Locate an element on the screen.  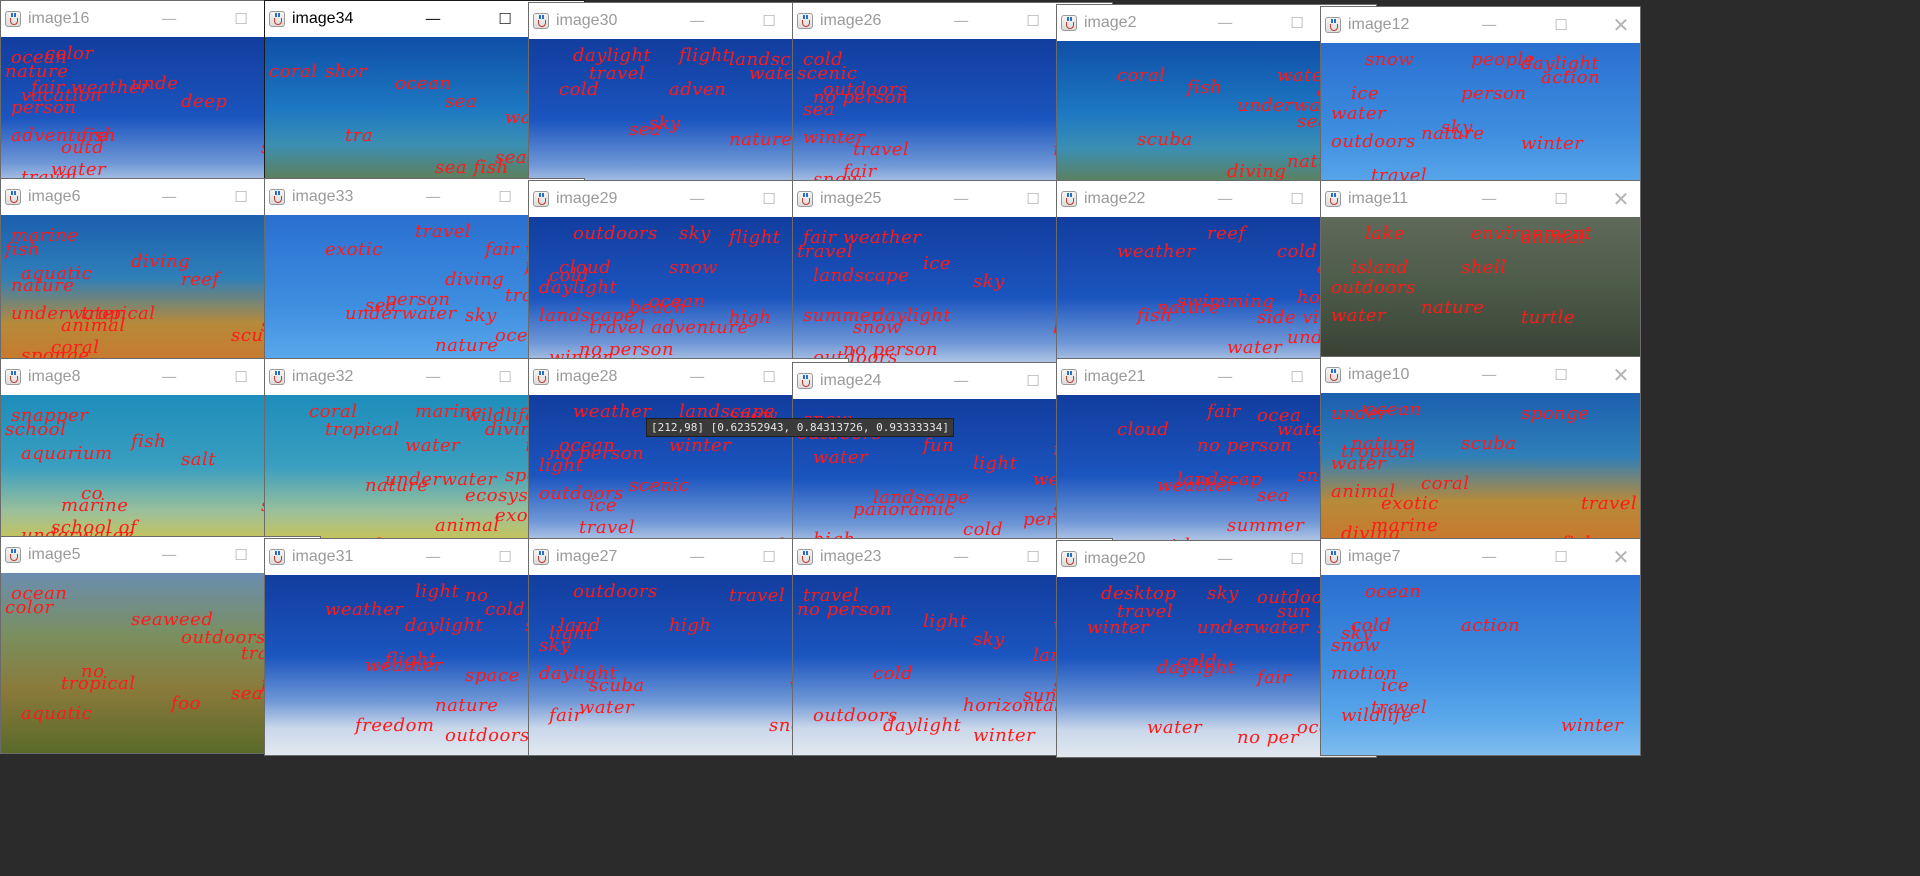
window-titlebar: image12 — ☐ ✕ is located at coordinates (1480, 25).